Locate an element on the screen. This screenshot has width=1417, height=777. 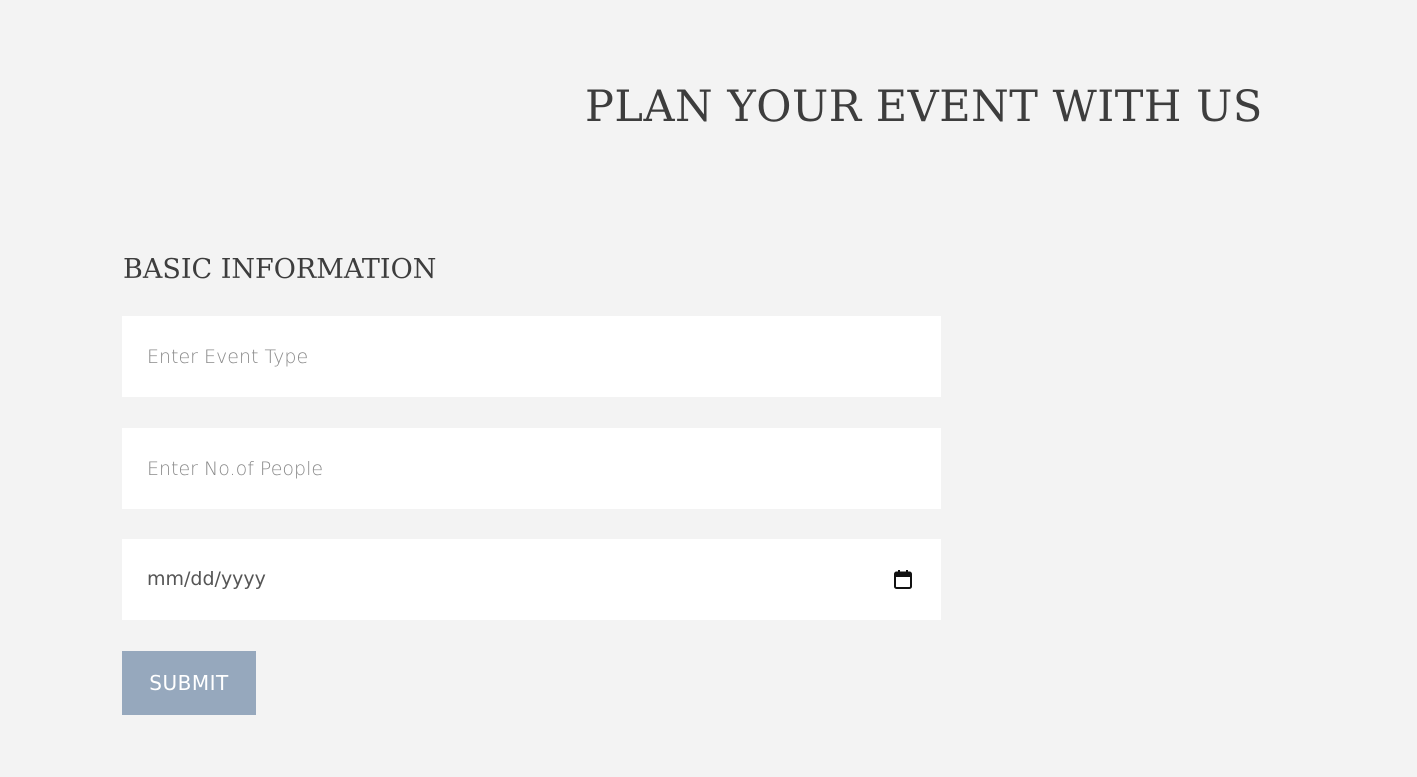
people-count-input is located at coordinates (531, 468).